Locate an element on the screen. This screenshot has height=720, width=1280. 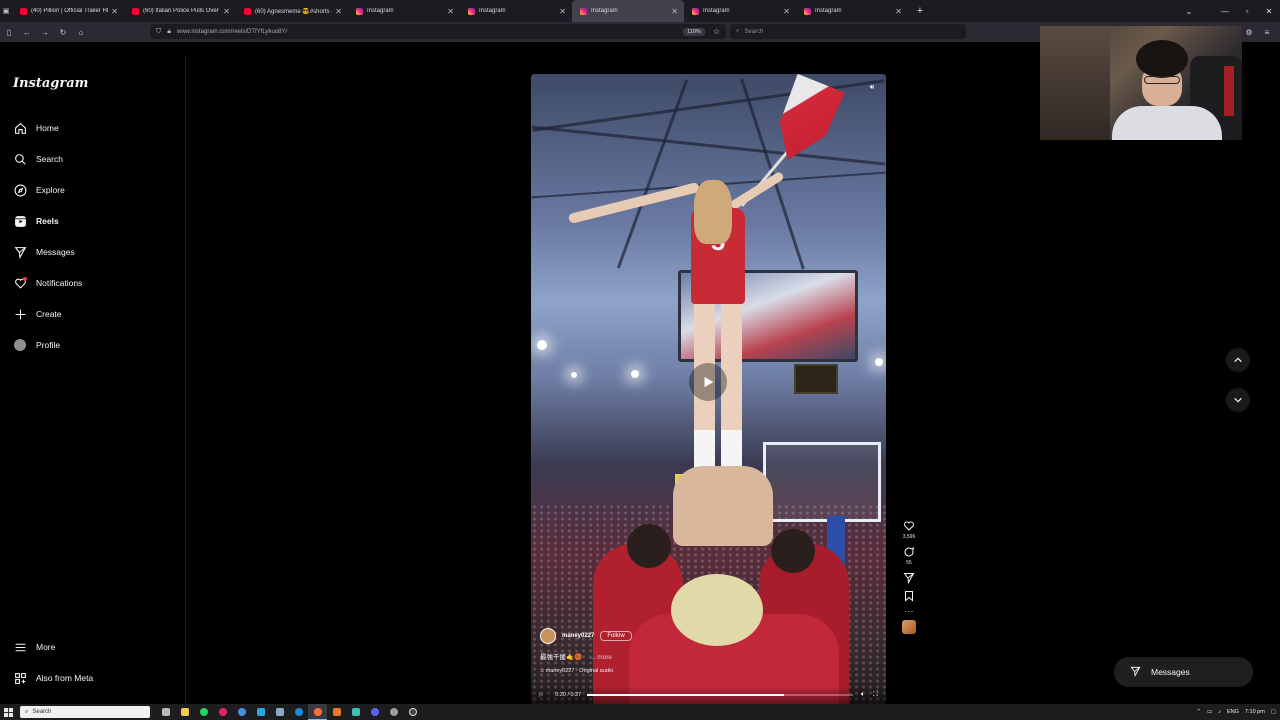
bookmark-icon is located at coordinates (909, 596).